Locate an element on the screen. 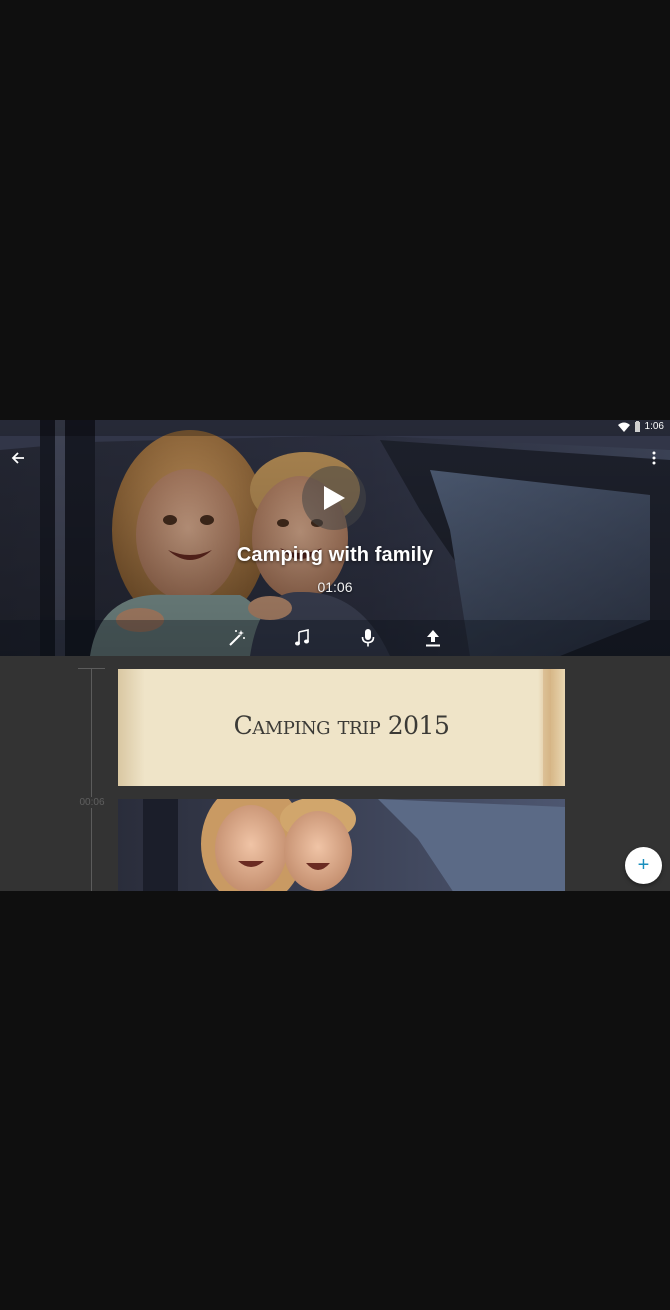 The image size is (670, 1310). video-clip-thumbnail is located at coordinates (341, 845).